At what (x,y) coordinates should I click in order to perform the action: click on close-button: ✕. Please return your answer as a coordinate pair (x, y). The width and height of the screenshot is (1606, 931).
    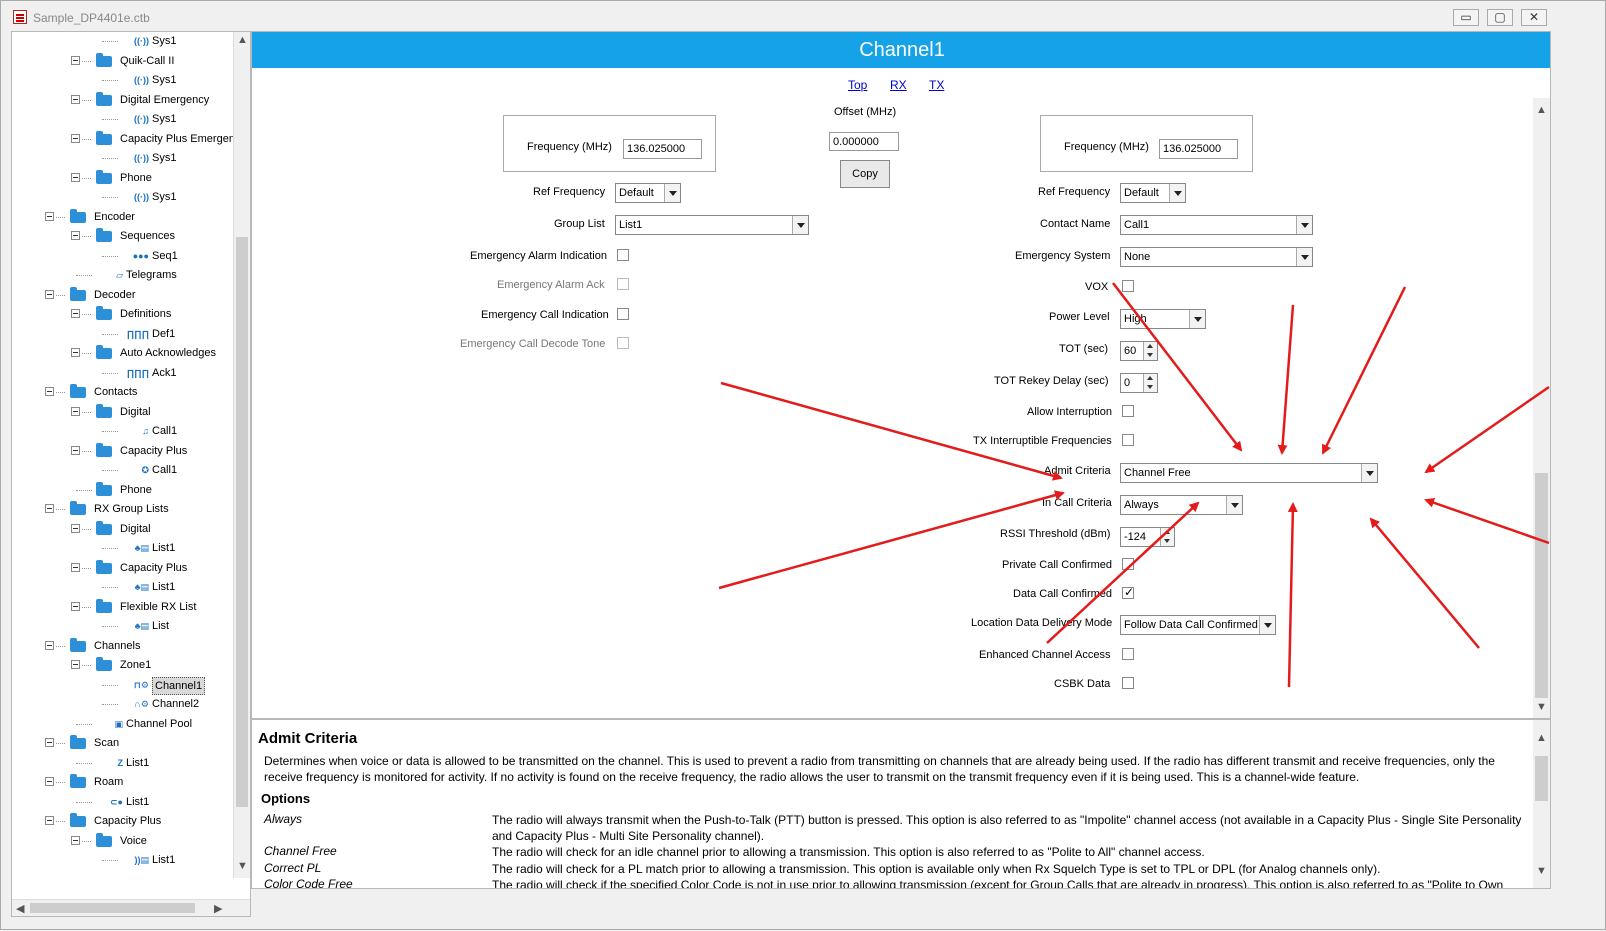
    Looking at the image, I should click on (1534, 17).